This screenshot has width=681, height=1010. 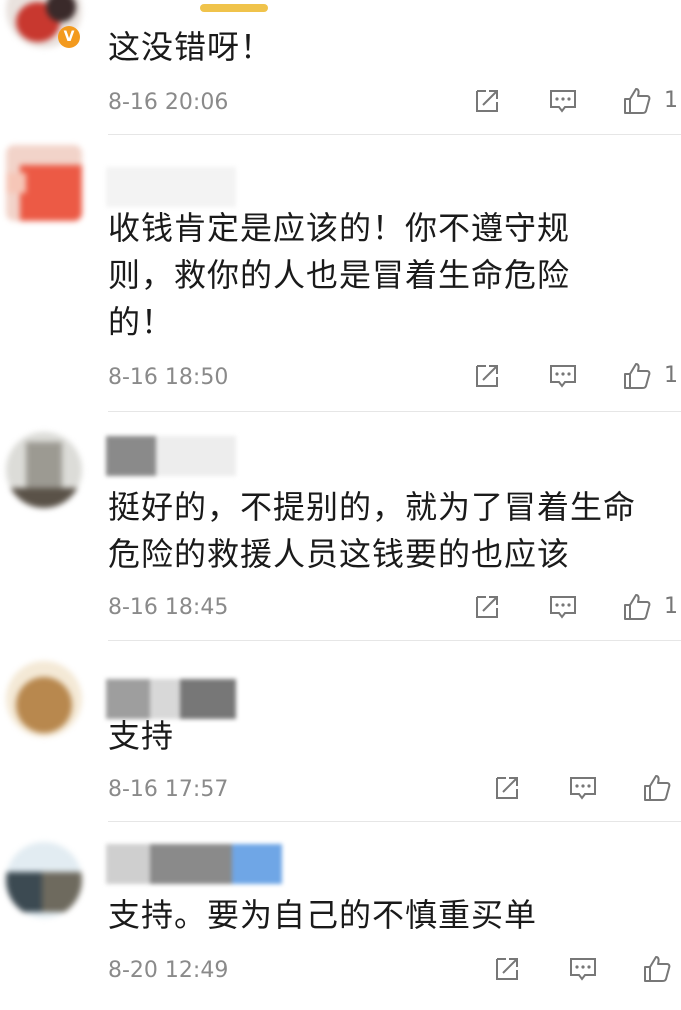 I want to click on comment-text: 支持, so click(x=141, y=736).